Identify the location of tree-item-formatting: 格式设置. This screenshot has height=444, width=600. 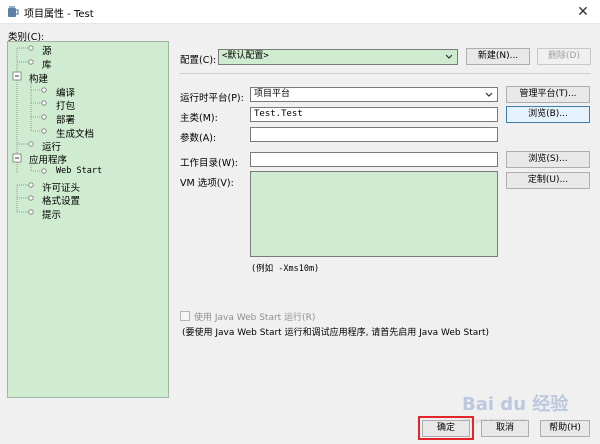
(61, 200).